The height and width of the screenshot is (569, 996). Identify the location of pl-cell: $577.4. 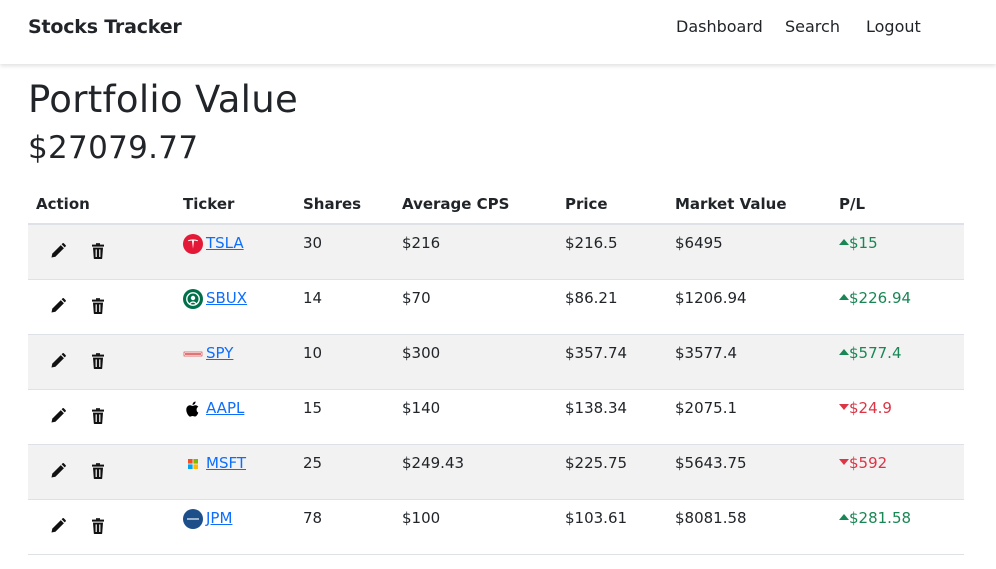
(897, 362).